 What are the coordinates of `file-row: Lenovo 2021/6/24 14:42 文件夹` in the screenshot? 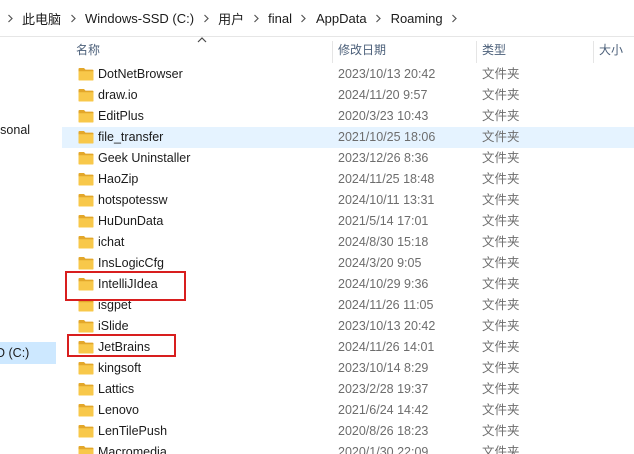 It's located at (348, 410).